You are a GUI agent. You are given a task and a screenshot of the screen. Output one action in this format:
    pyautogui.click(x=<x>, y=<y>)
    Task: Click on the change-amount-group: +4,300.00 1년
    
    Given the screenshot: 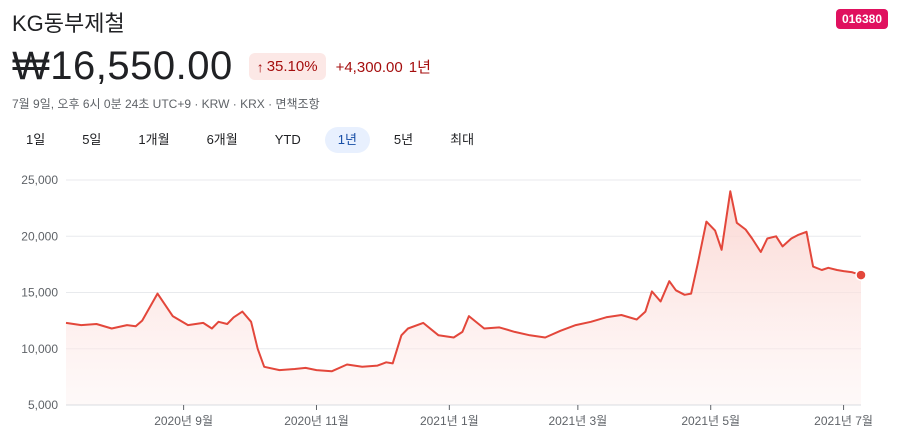 What is the action you would take?
    pyautogui.click(x=383, y=66)
    